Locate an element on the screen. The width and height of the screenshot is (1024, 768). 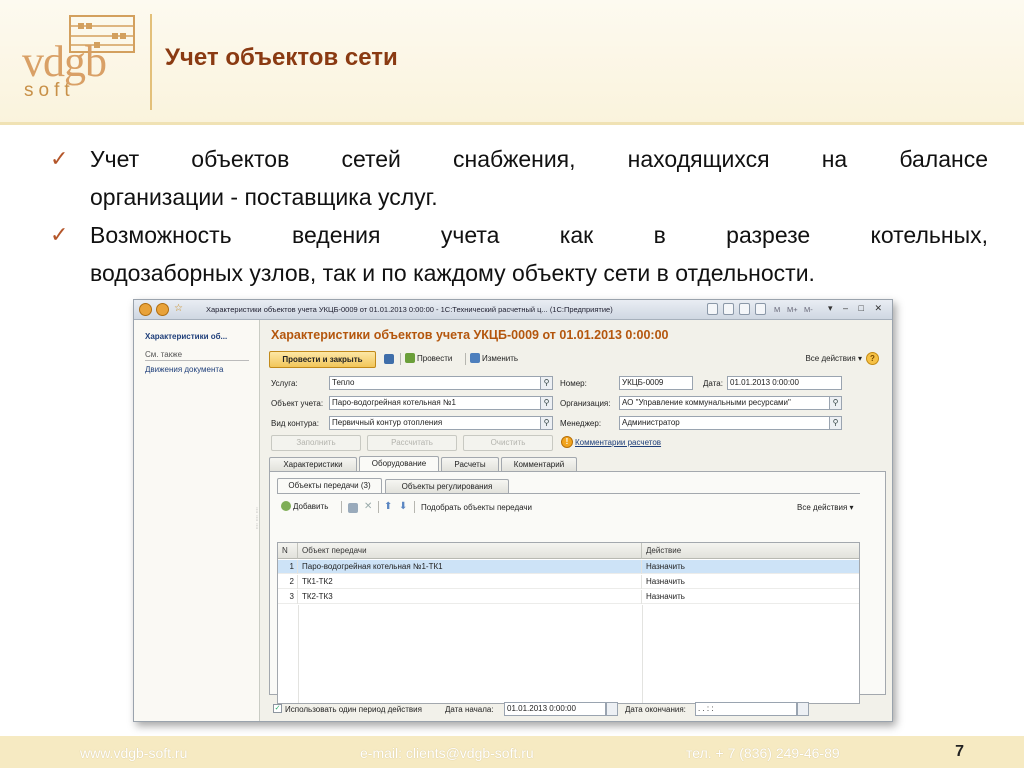
contour-label: Вид контура: is located at coordinates (295, 423).